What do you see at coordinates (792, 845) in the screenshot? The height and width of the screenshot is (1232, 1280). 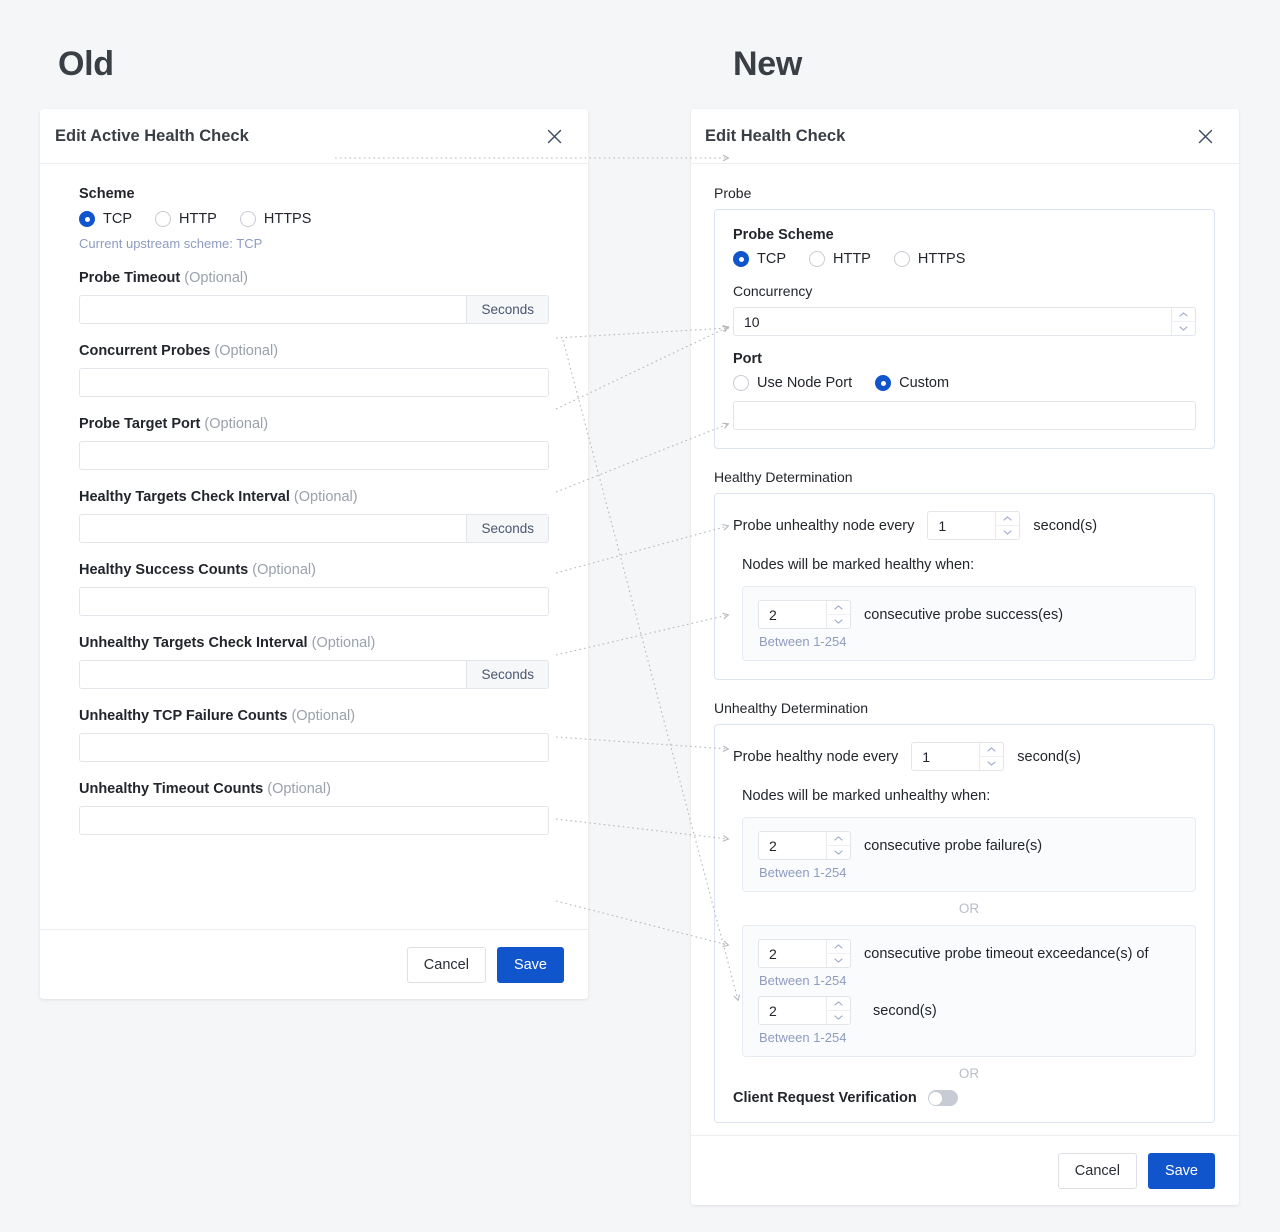 I see `unhealthy-rule1-value: 2` at bounding box center [792, 845].